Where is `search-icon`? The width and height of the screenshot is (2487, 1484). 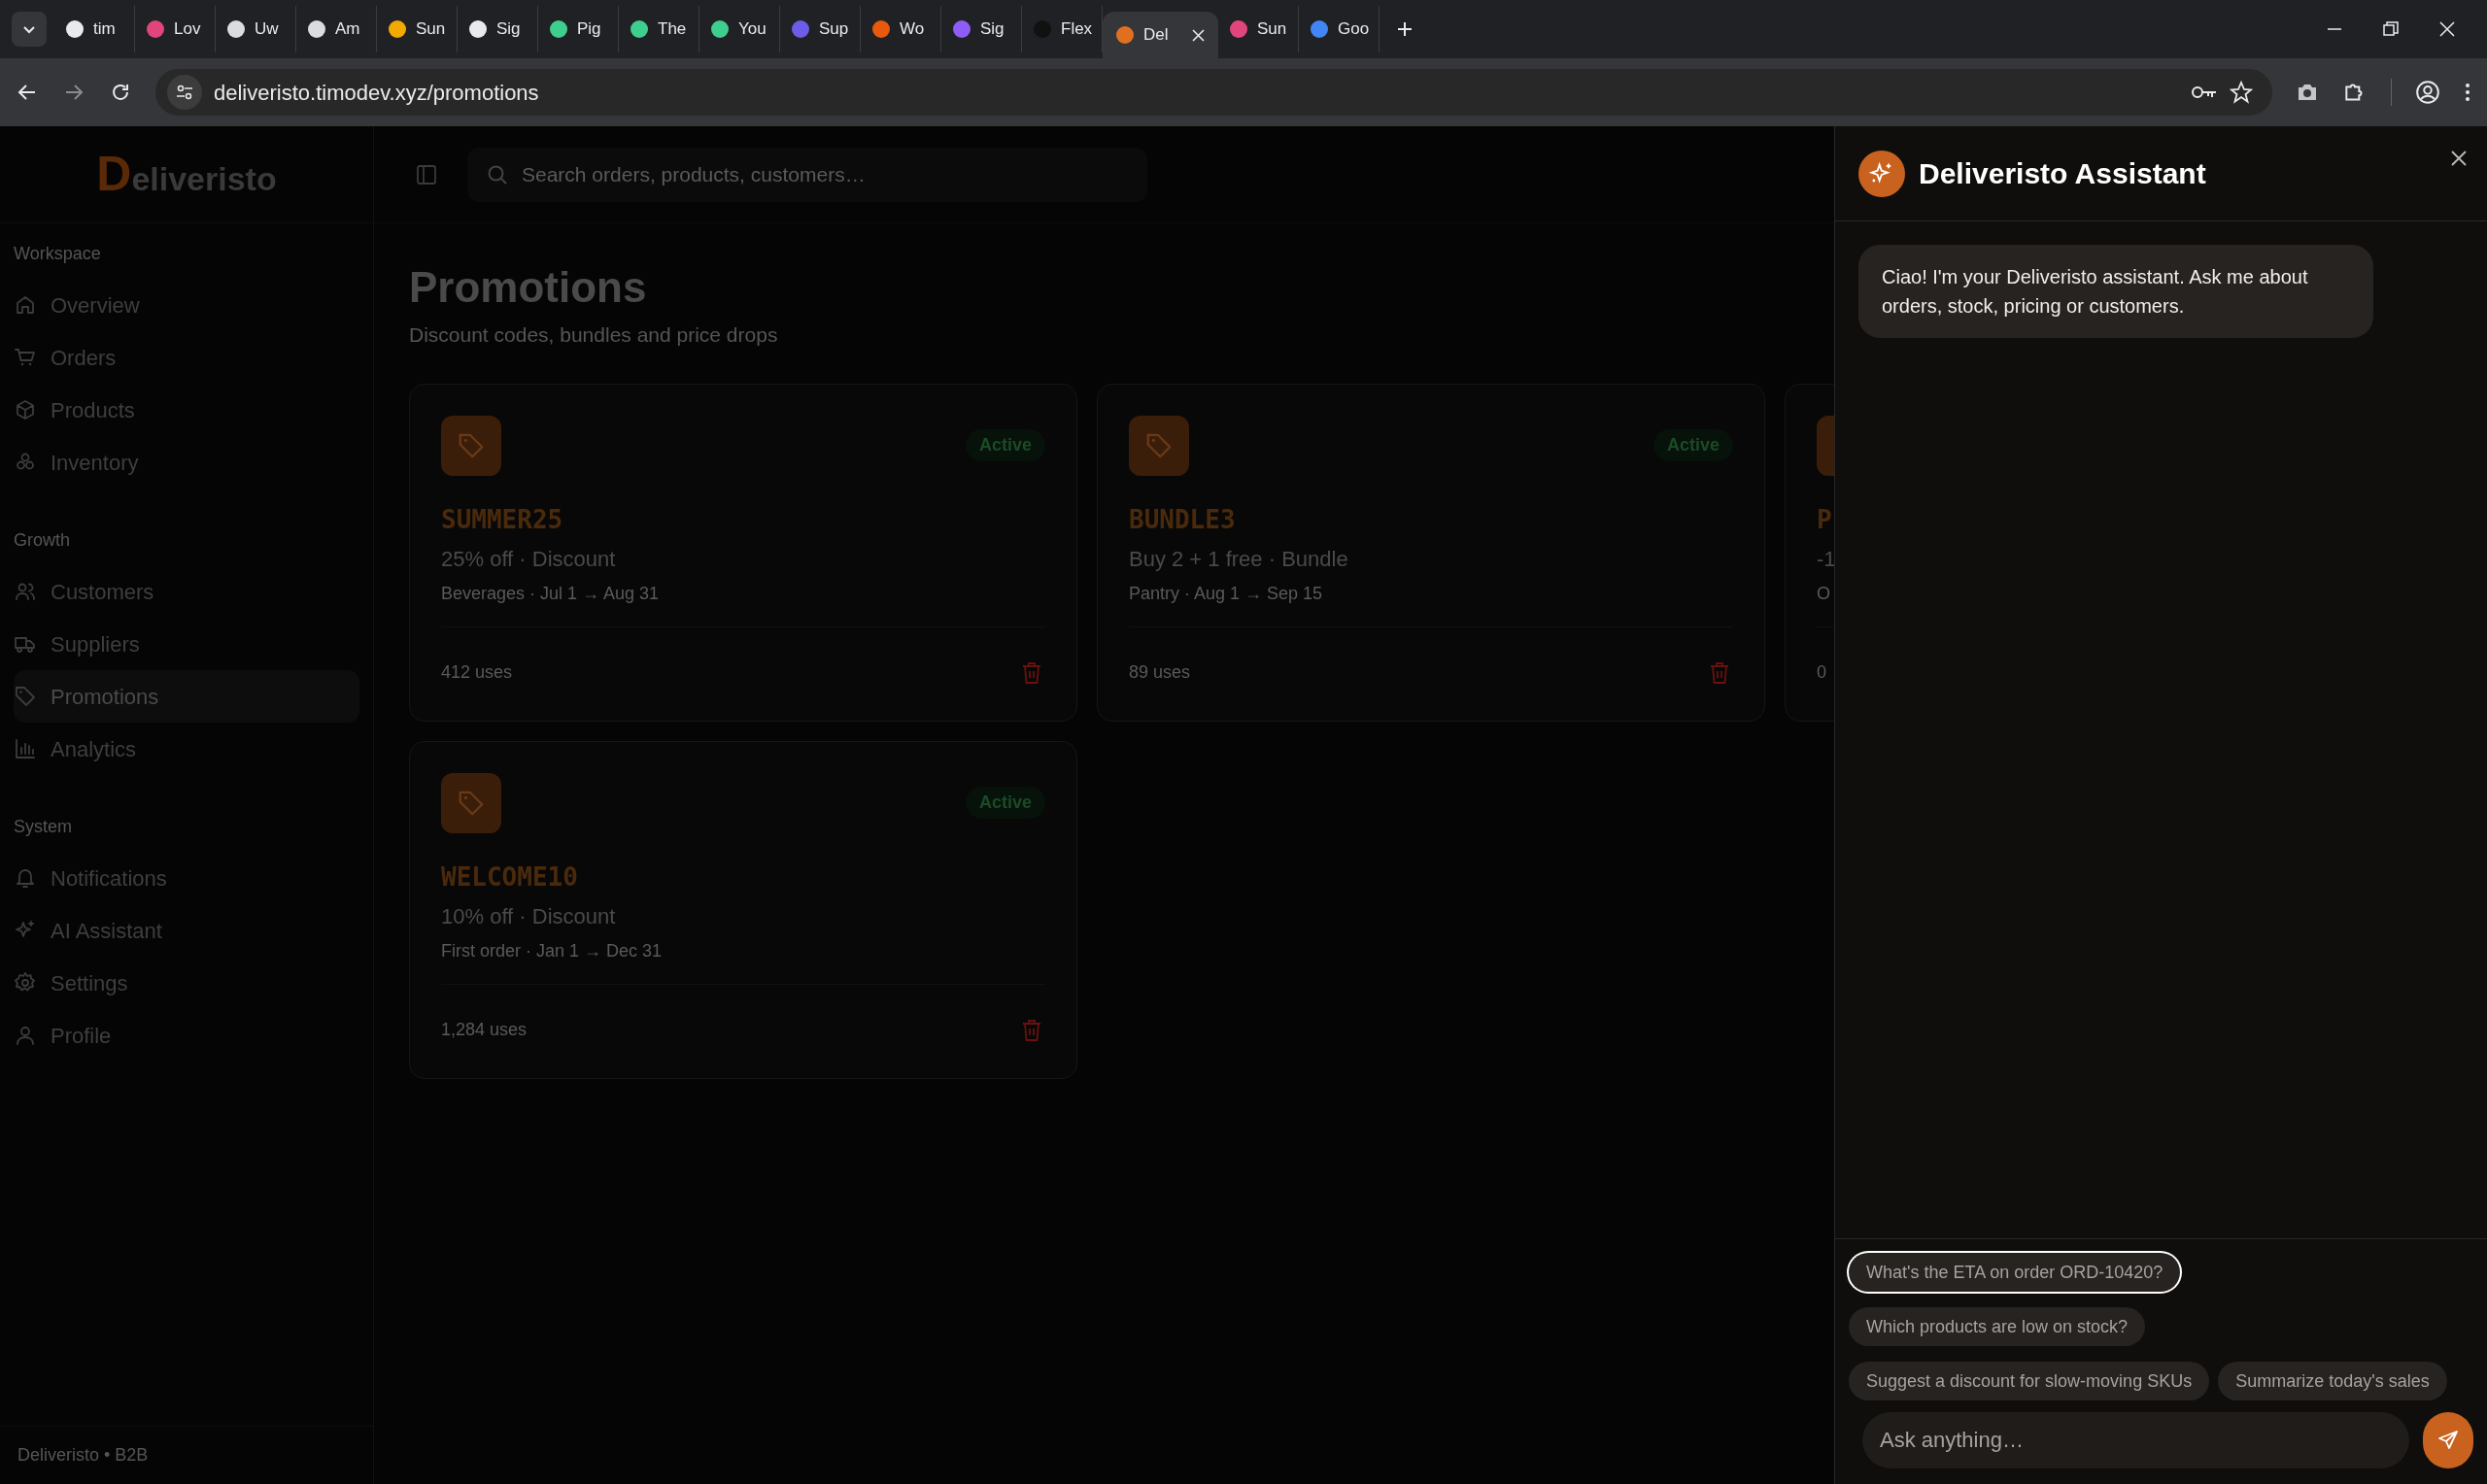 search-icon is located at coordinates (497, 174).